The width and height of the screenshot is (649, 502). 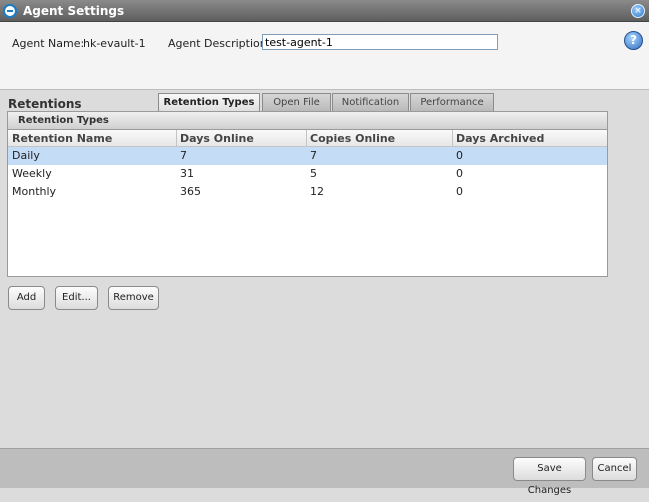 I want to click on retention-types-panel-title: Retention Types, so click(x=307, y=121).